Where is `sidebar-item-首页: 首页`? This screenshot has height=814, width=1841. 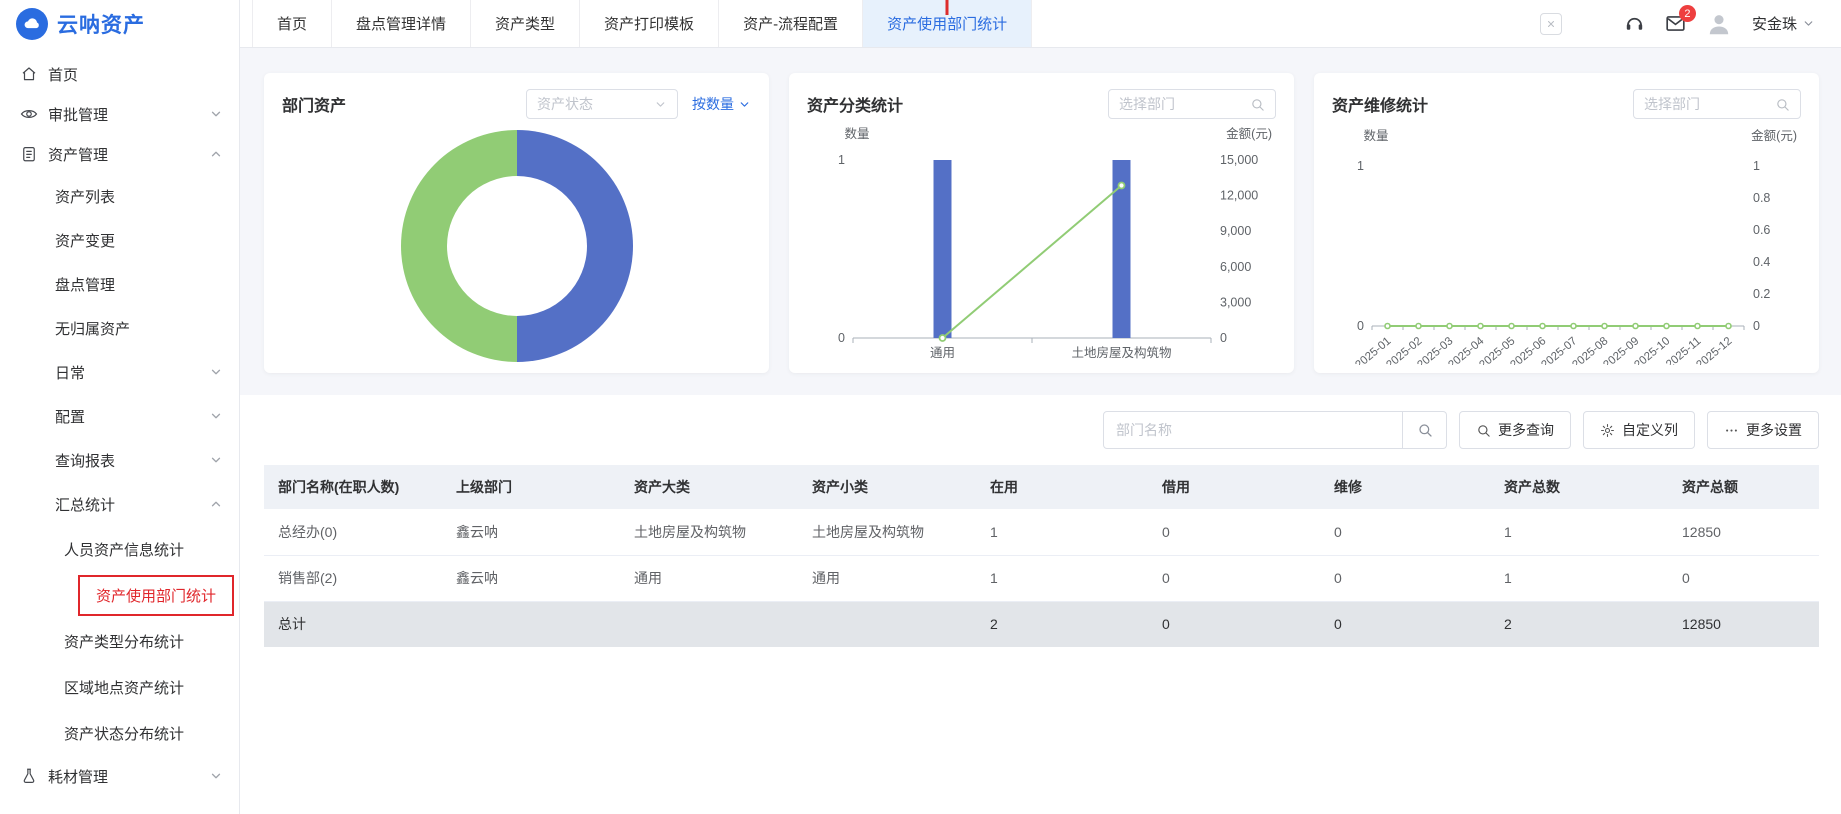
sidebar-item-首页: 首页 is located at coordinates (119, 74).